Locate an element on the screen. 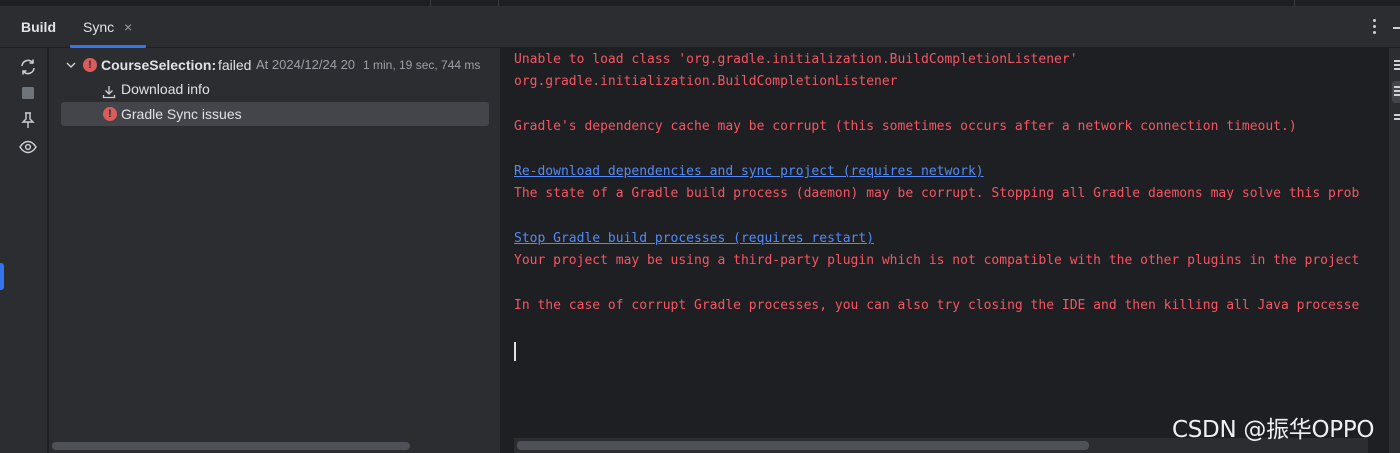  duration: 1 min, 19 sec, 744 ms is located at coordinates (422, 65).